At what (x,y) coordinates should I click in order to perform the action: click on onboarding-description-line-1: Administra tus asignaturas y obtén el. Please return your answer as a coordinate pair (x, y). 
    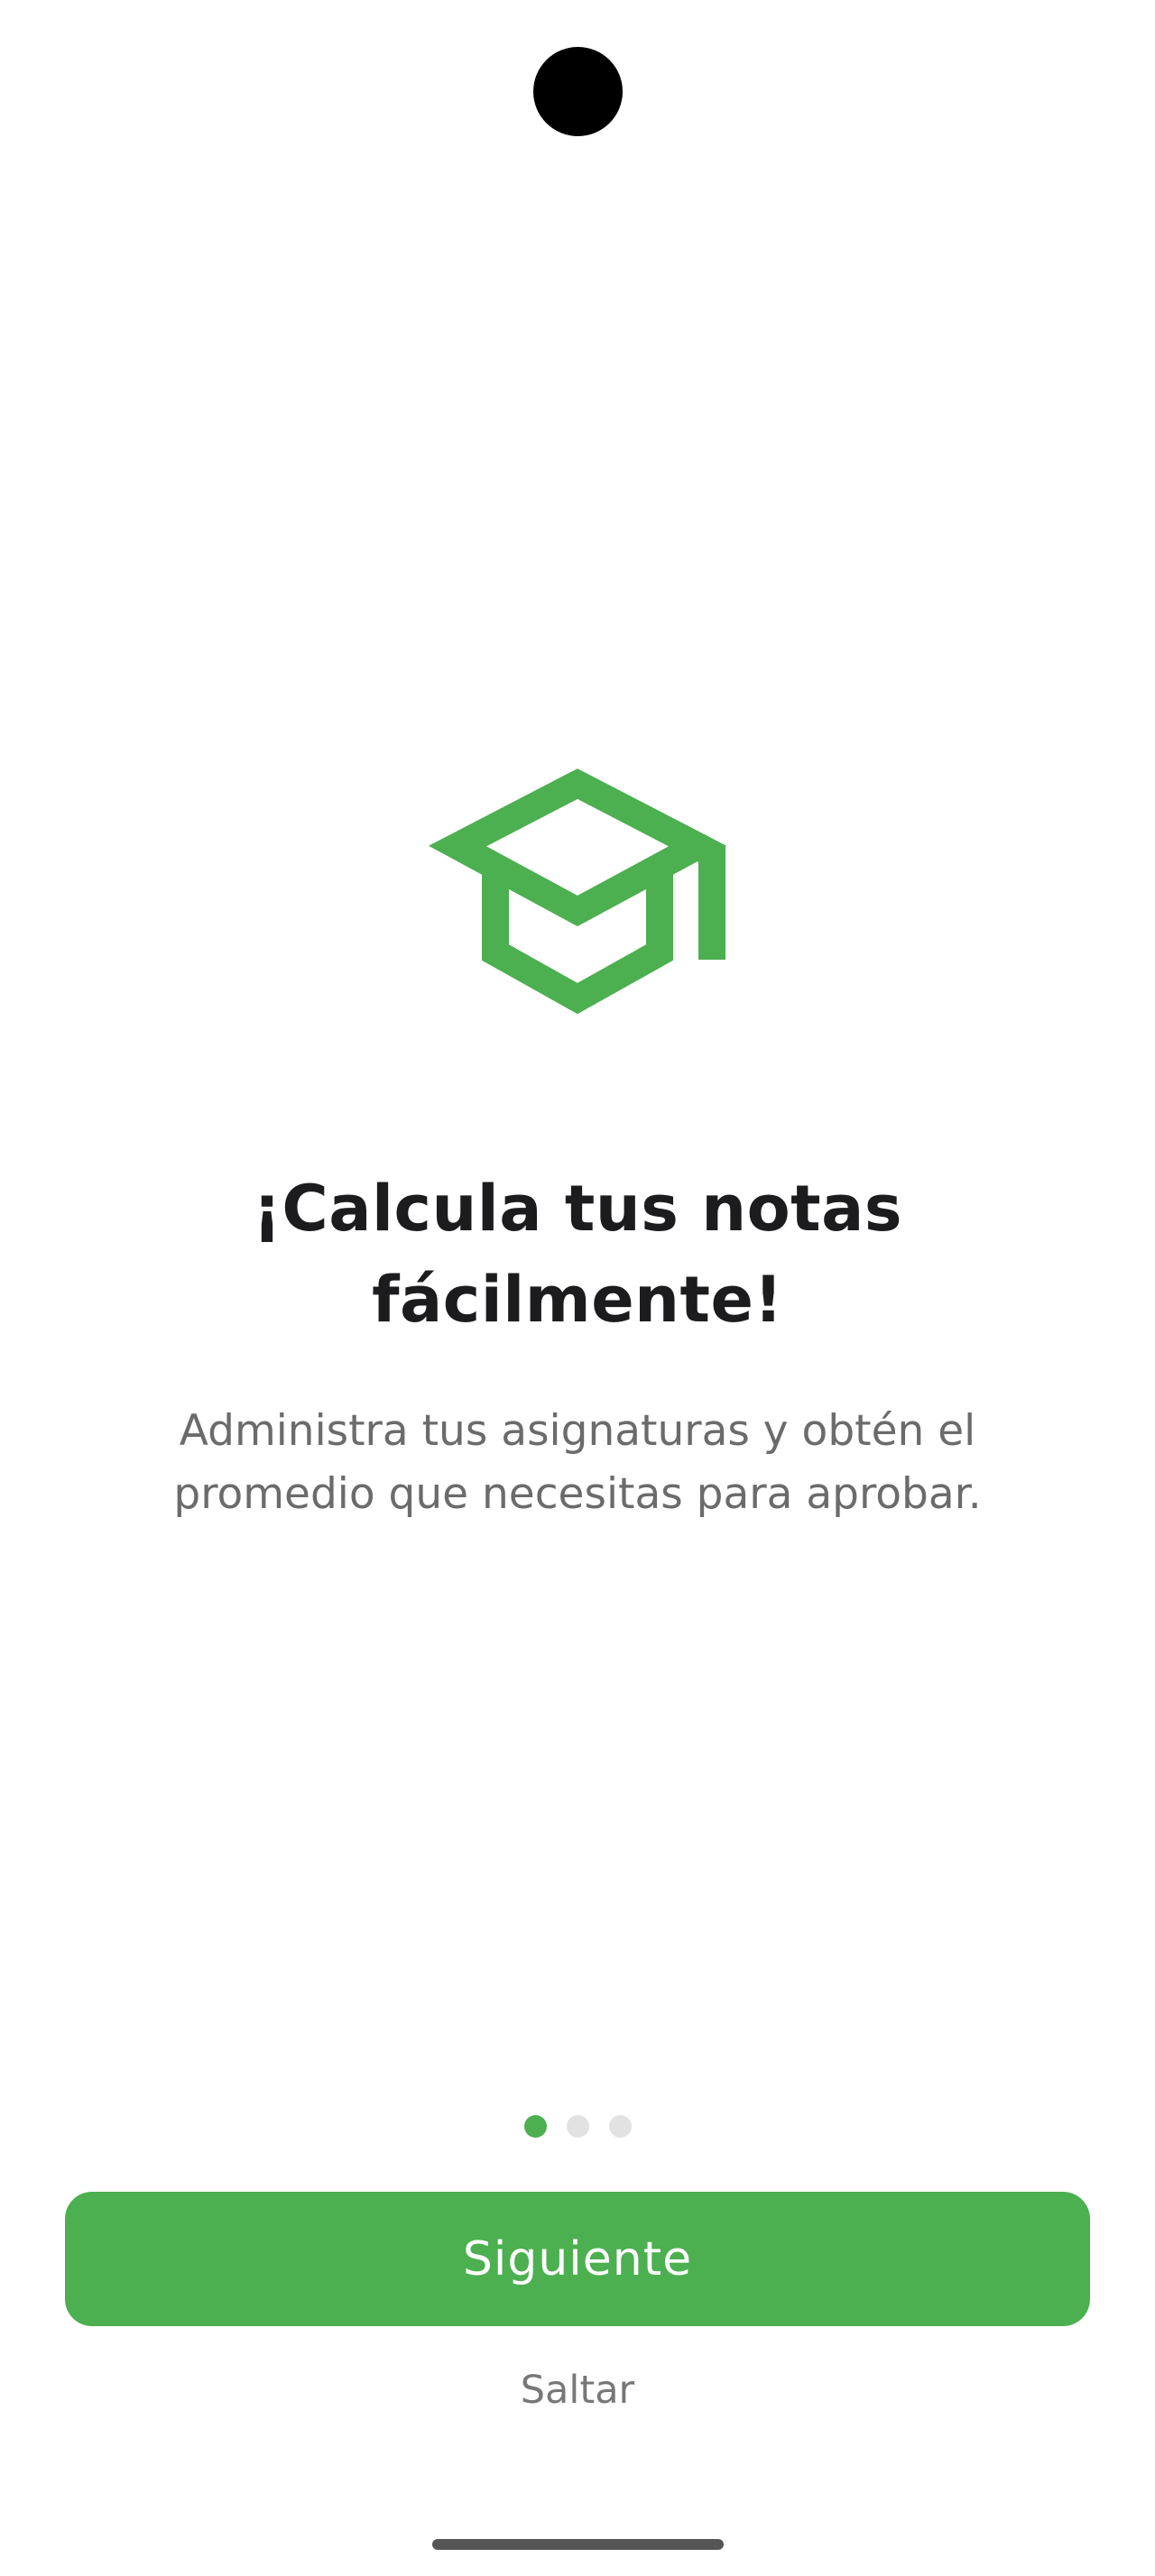
    Looking at the image, I should click on (577, 1431).